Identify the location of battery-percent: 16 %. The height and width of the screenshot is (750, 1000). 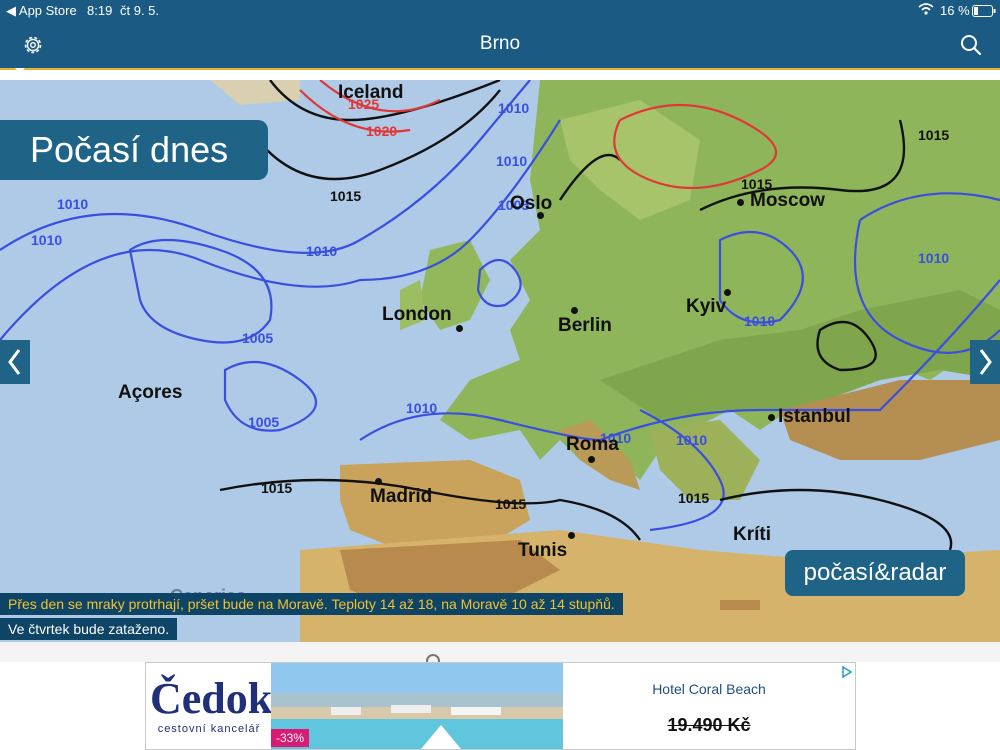
(955, 10).